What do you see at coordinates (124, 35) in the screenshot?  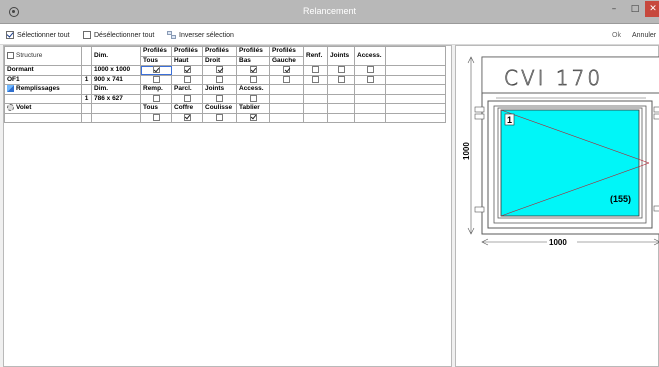 I see `deselect-all-label: Désélectionner tout` at bounding box center [124, 35].